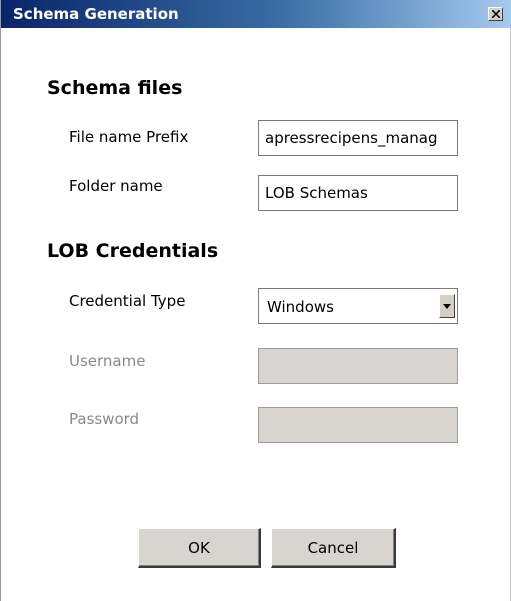 The height and width of the screenshot is (601, 511). Describe the element at coordinates (333, 548) in the screenshot. I see `cancel-button: Cancel` at that location.